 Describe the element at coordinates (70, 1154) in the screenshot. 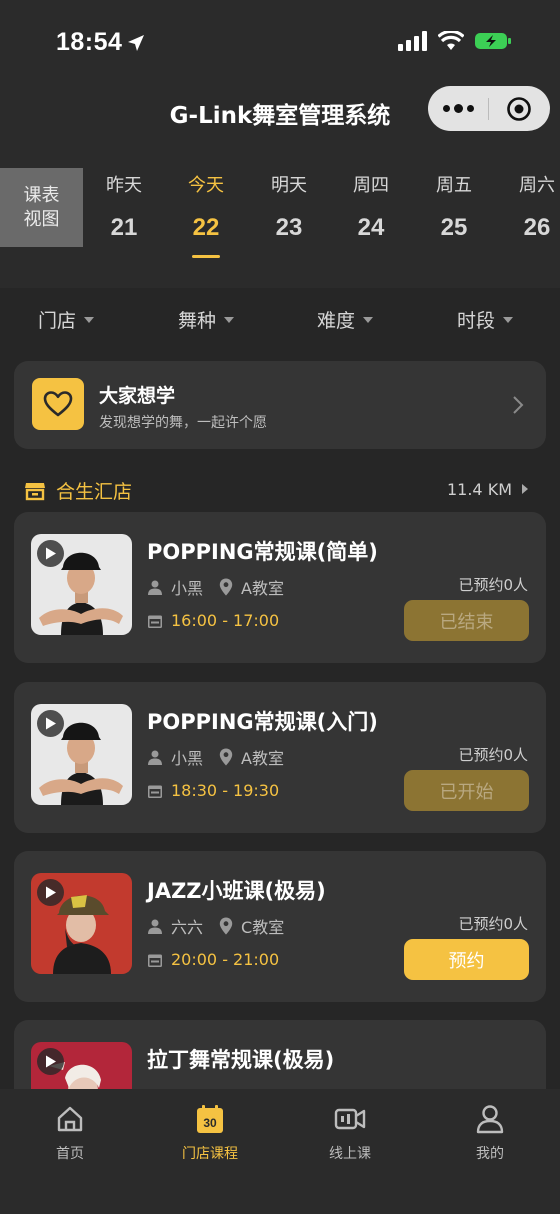

I see `tab-label: 首页` at that location.